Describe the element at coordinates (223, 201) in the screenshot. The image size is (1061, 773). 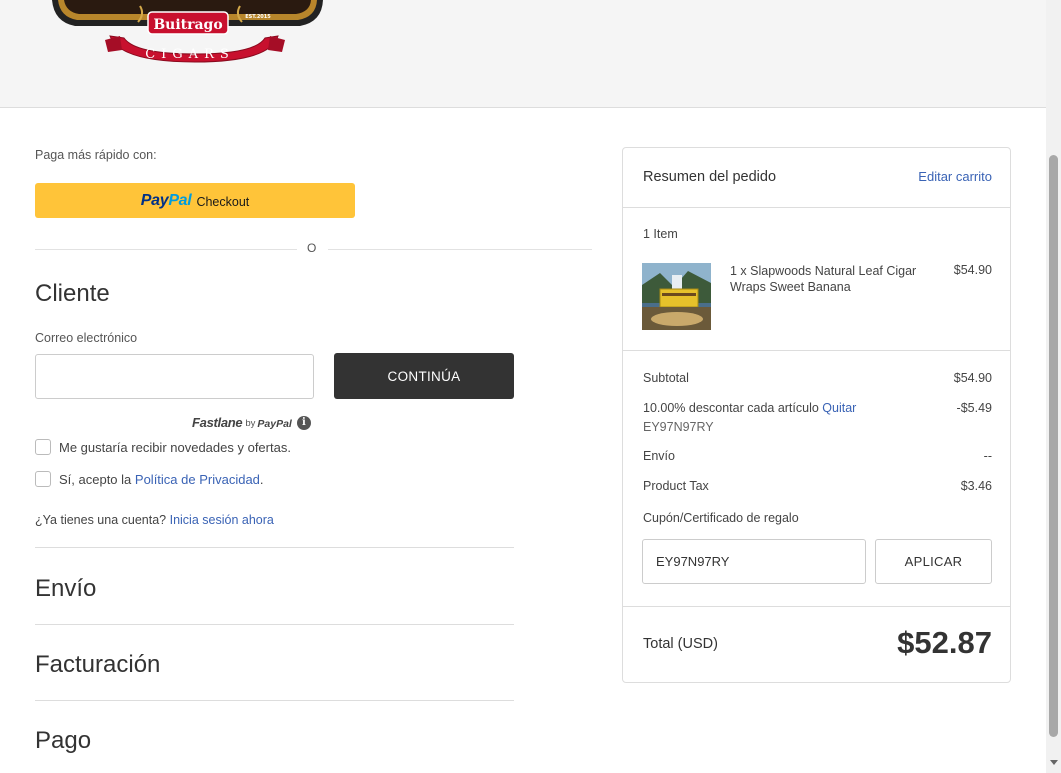
I see `paypal-checkout-label: Checkout` at that location.